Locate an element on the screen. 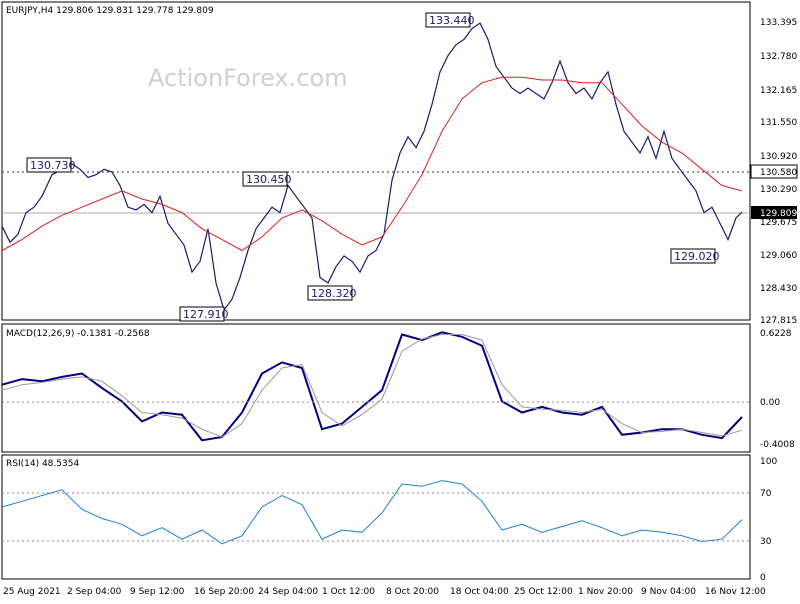 Image resolution: width=800 pixels, height=604 pixels. rsi-series is located at coordinates (372, 512).